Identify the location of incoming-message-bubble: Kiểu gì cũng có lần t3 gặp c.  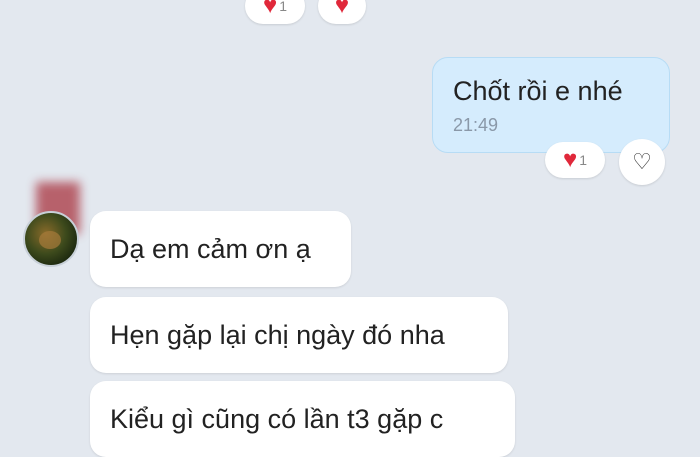
(302, 419).